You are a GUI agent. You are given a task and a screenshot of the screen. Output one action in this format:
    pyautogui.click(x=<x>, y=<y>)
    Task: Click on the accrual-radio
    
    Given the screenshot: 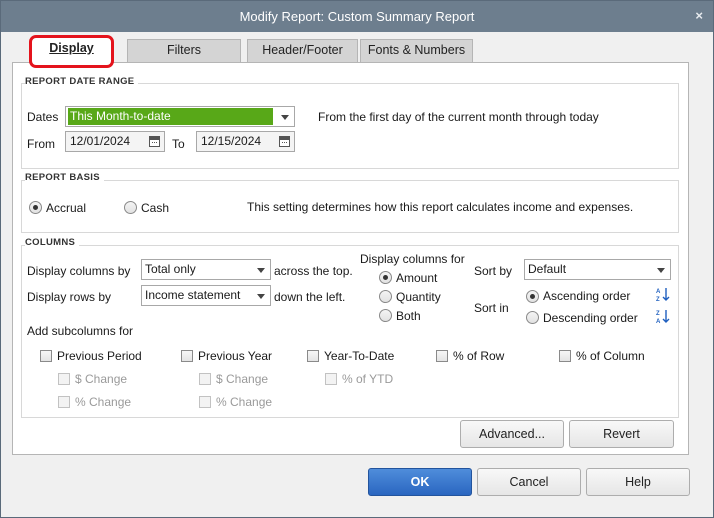 What is the action you would take?
    pyautogui.click(x=35, y=207)
    